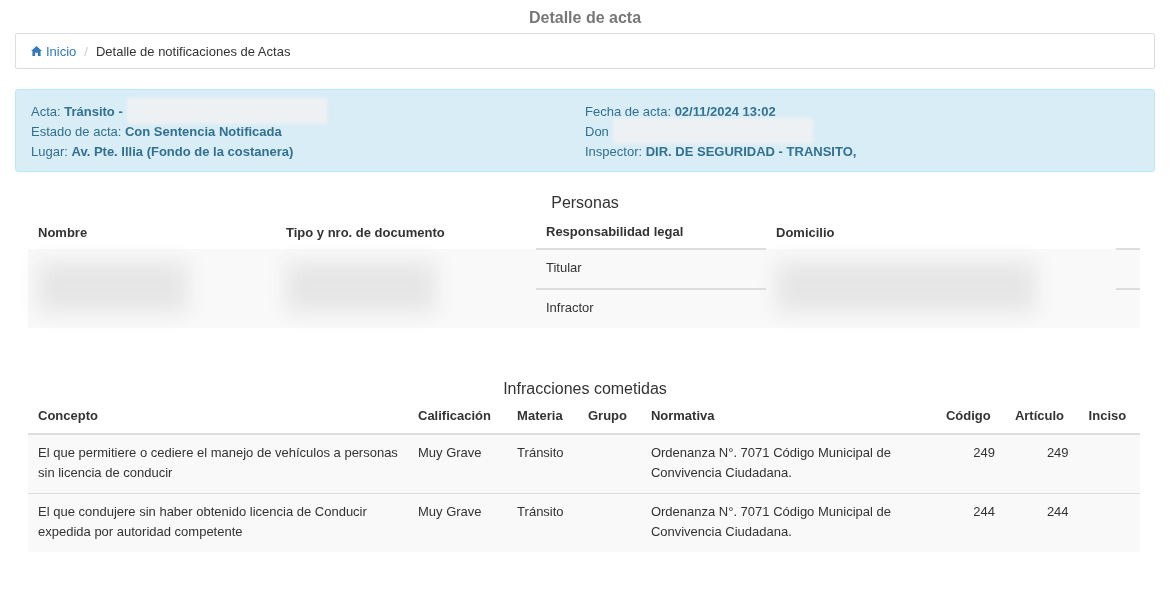 The height and width of the screenshot is (610, 1170). I want to click on column-header: Código, so click(968, 415).